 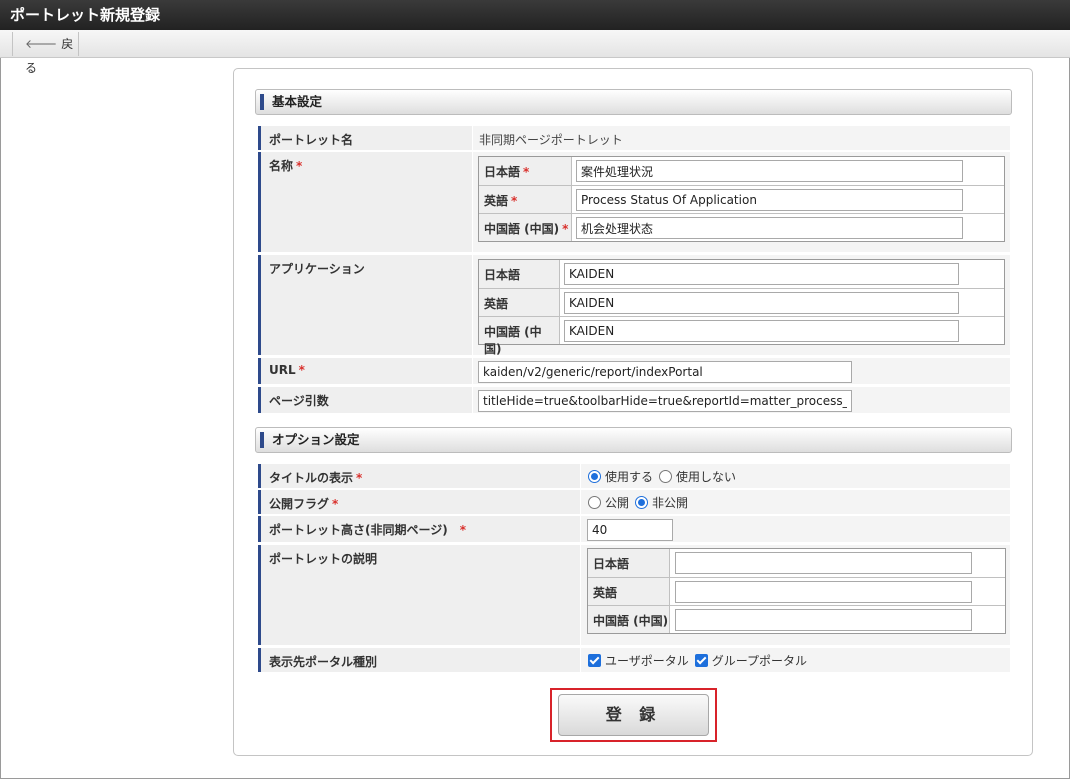 I want to click on portlet-height-label: ポートレット高さ(非同期ページ) *, so click(x=419, y=529).